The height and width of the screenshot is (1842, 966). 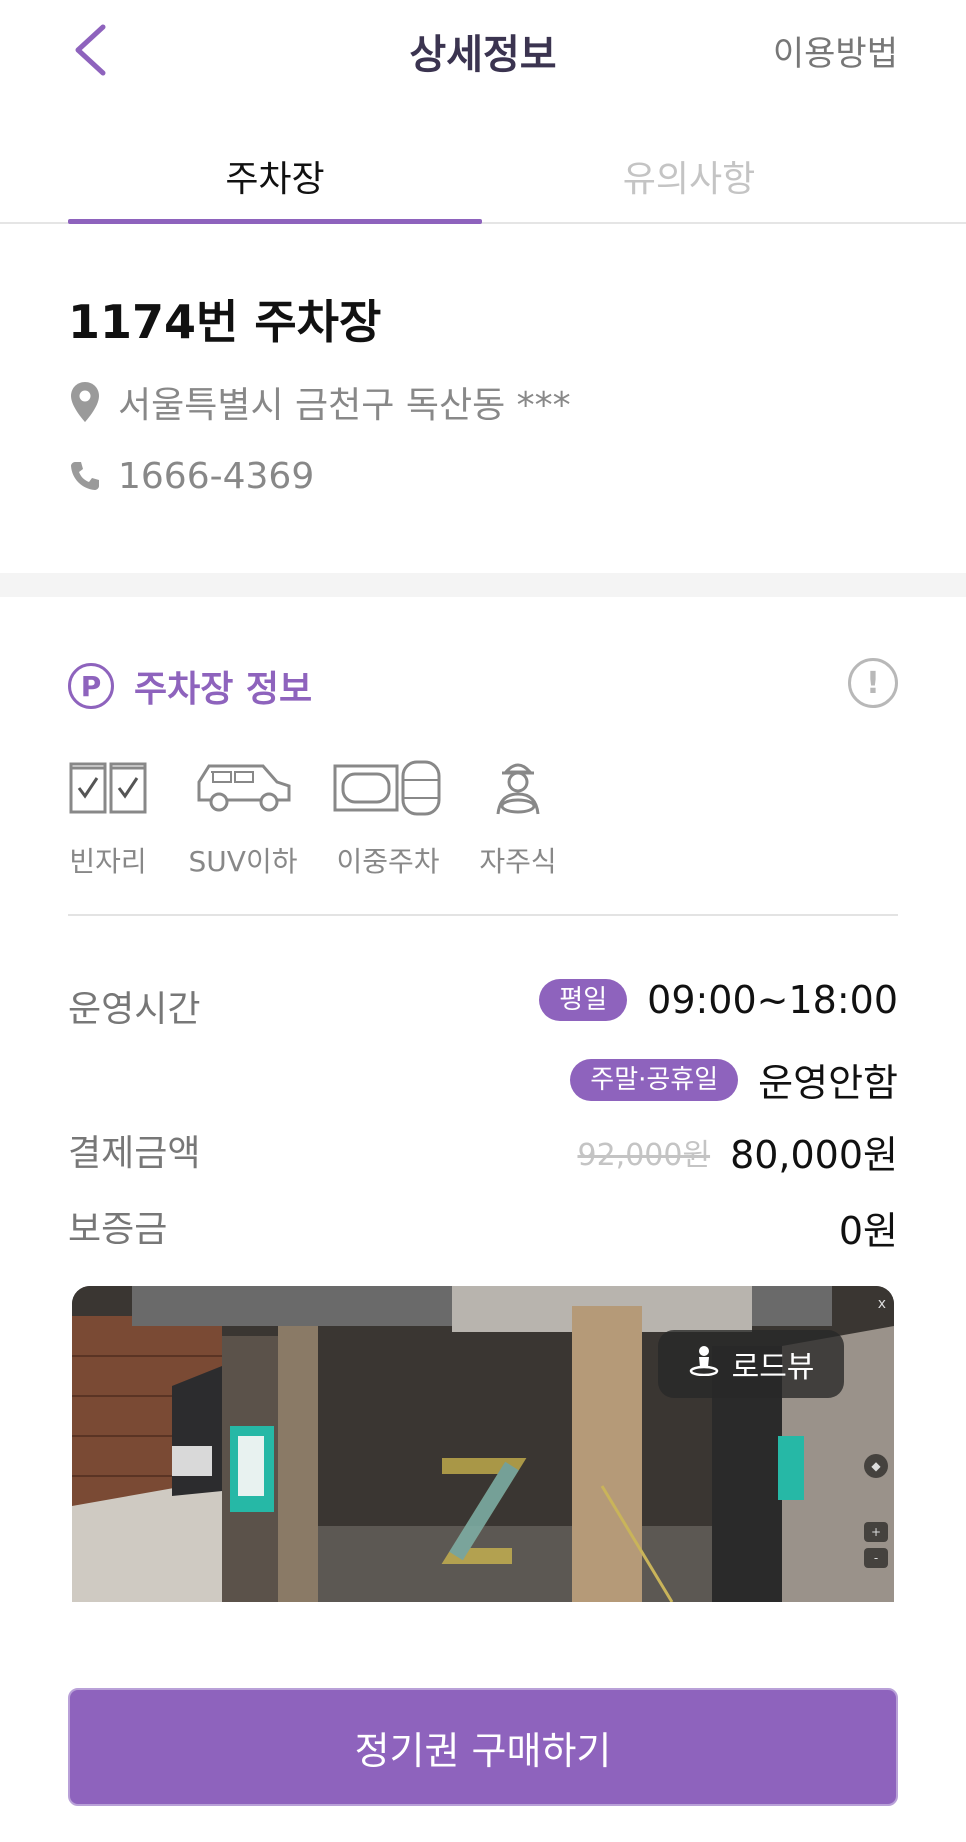 What do you see at coordinates (704, 1364) in the screenshot?
I see `person-pin-icon` at bounding box center [704, 1364].